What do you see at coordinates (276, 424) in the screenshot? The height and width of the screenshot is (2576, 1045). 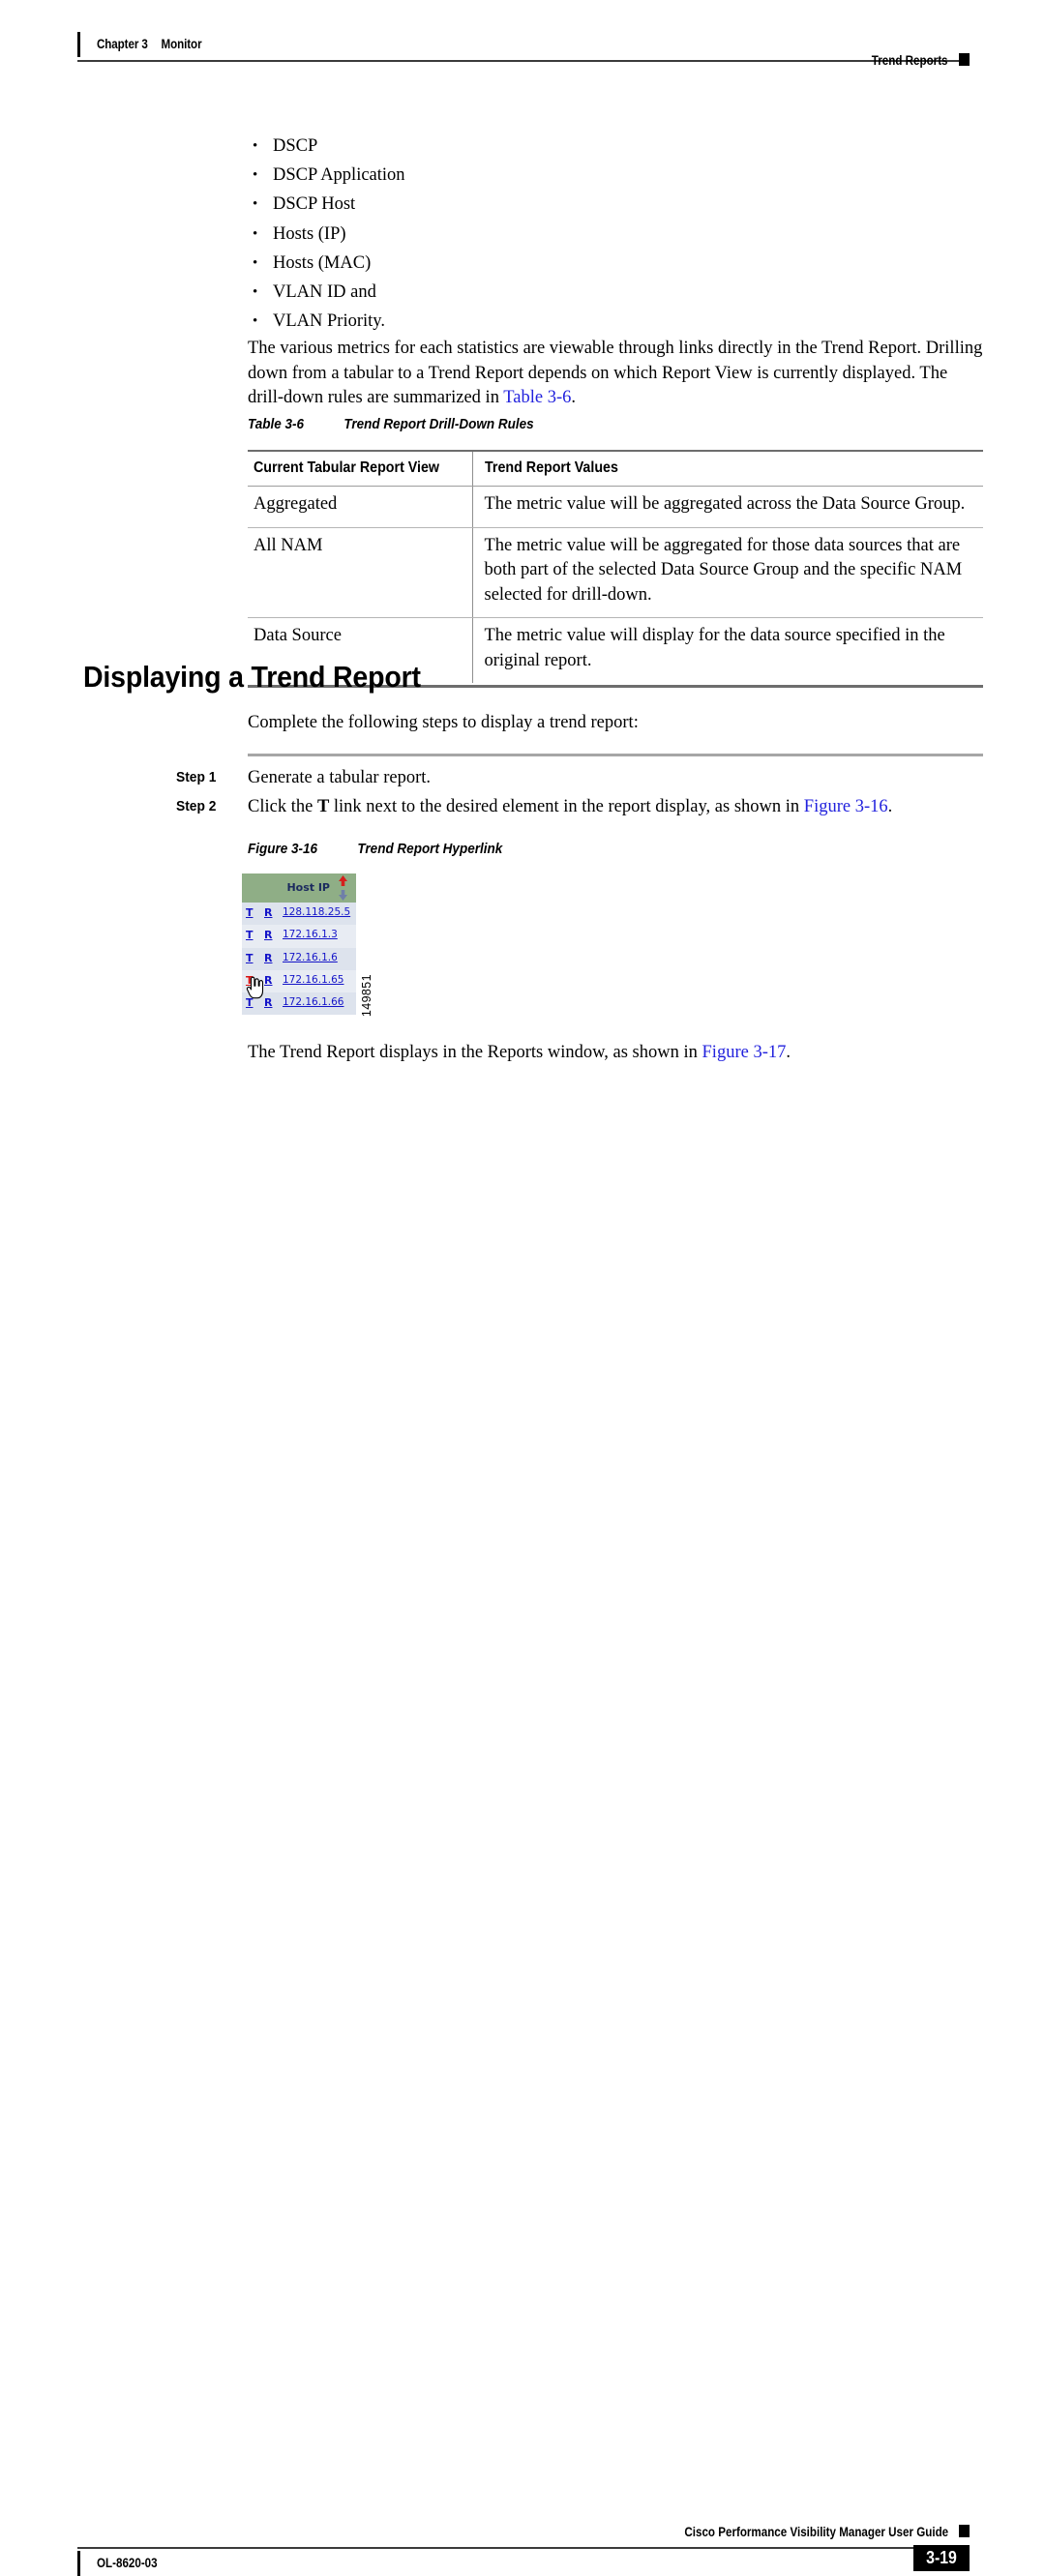 I see `table-caption-label: Table 3-6` at bounding box center [276, 424].